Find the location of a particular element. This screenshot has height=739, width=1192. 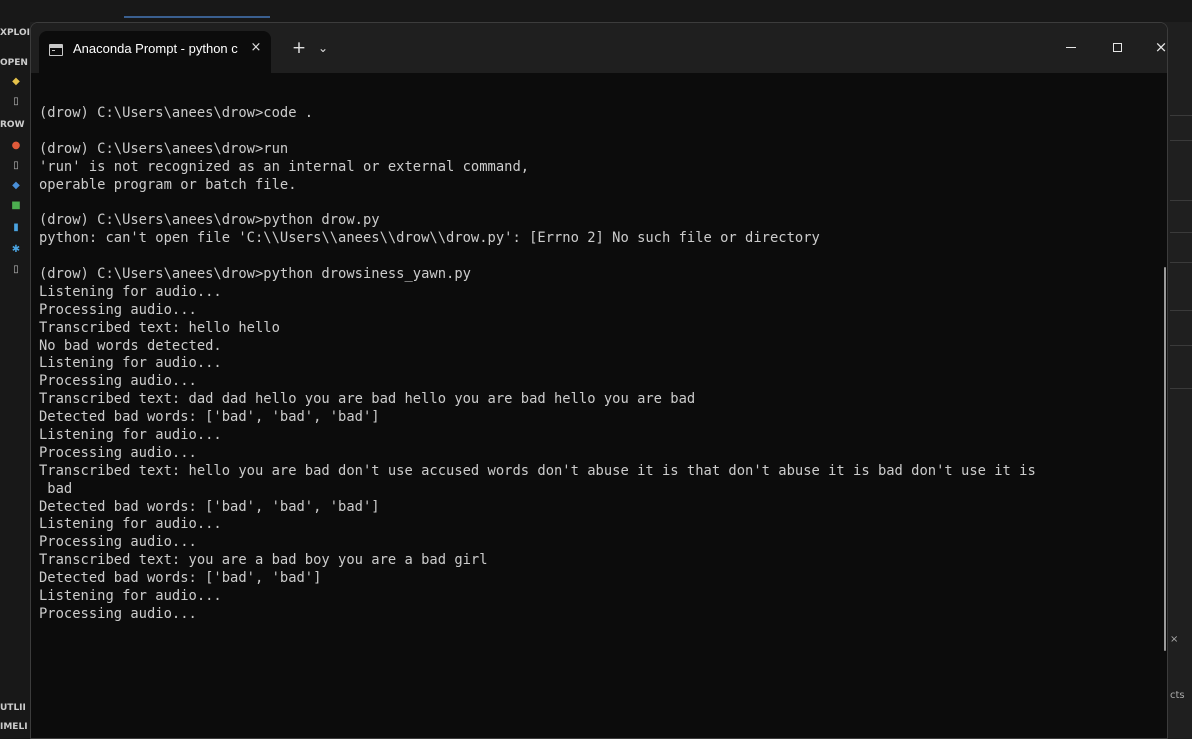

terminal-icon is located at coordinates (56, 50).